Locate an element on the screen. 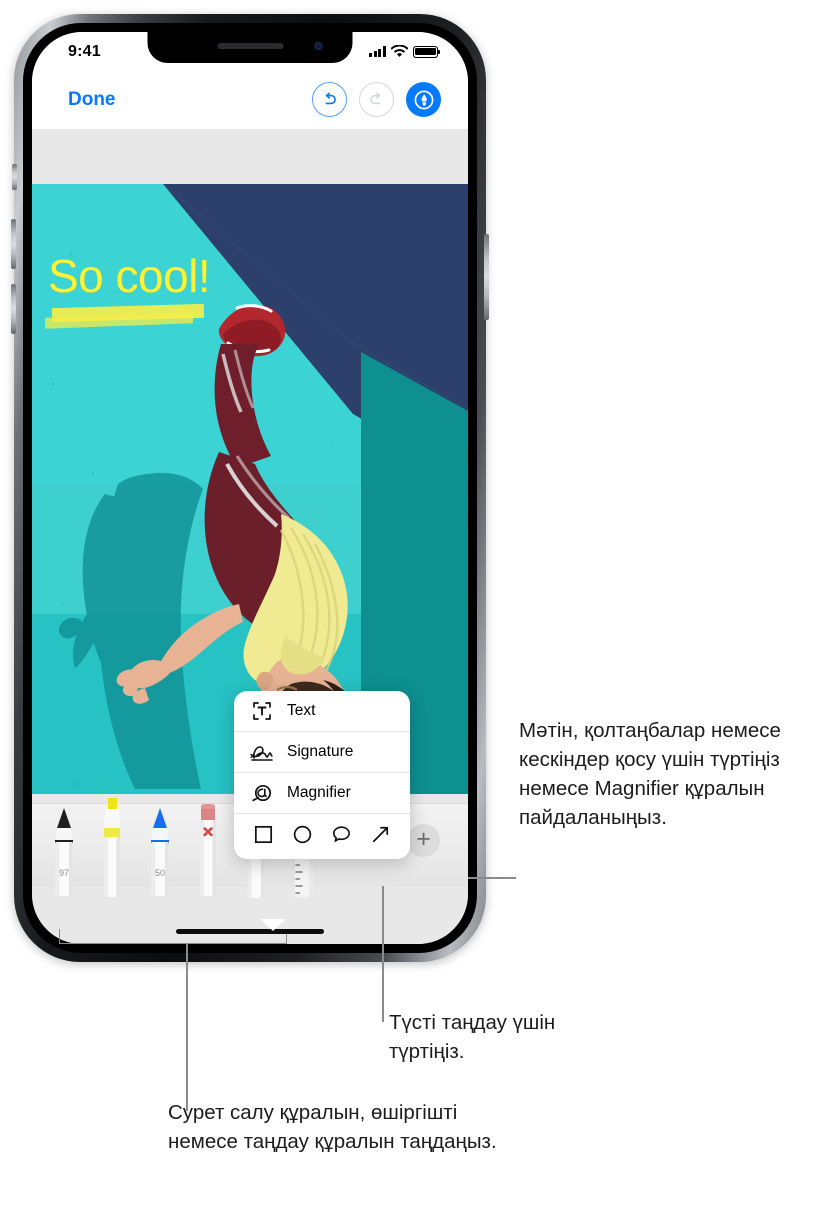 This screenshot has width=825, height=1205. battery-icon is located at coordinates (427, 51).